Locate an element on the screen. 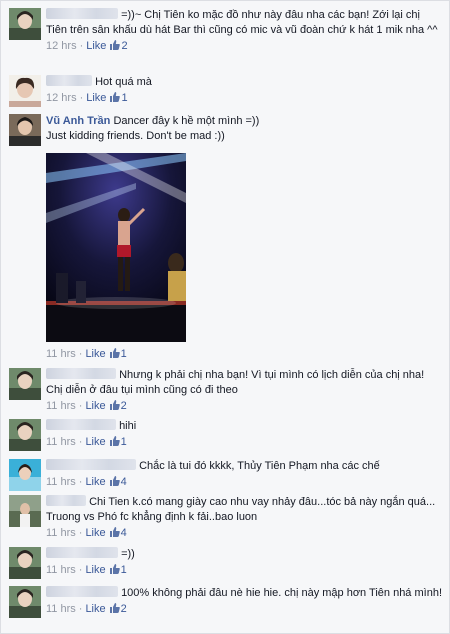  comment-meta: 12 hrs · Like 2 is located at coordinates (87, 46).